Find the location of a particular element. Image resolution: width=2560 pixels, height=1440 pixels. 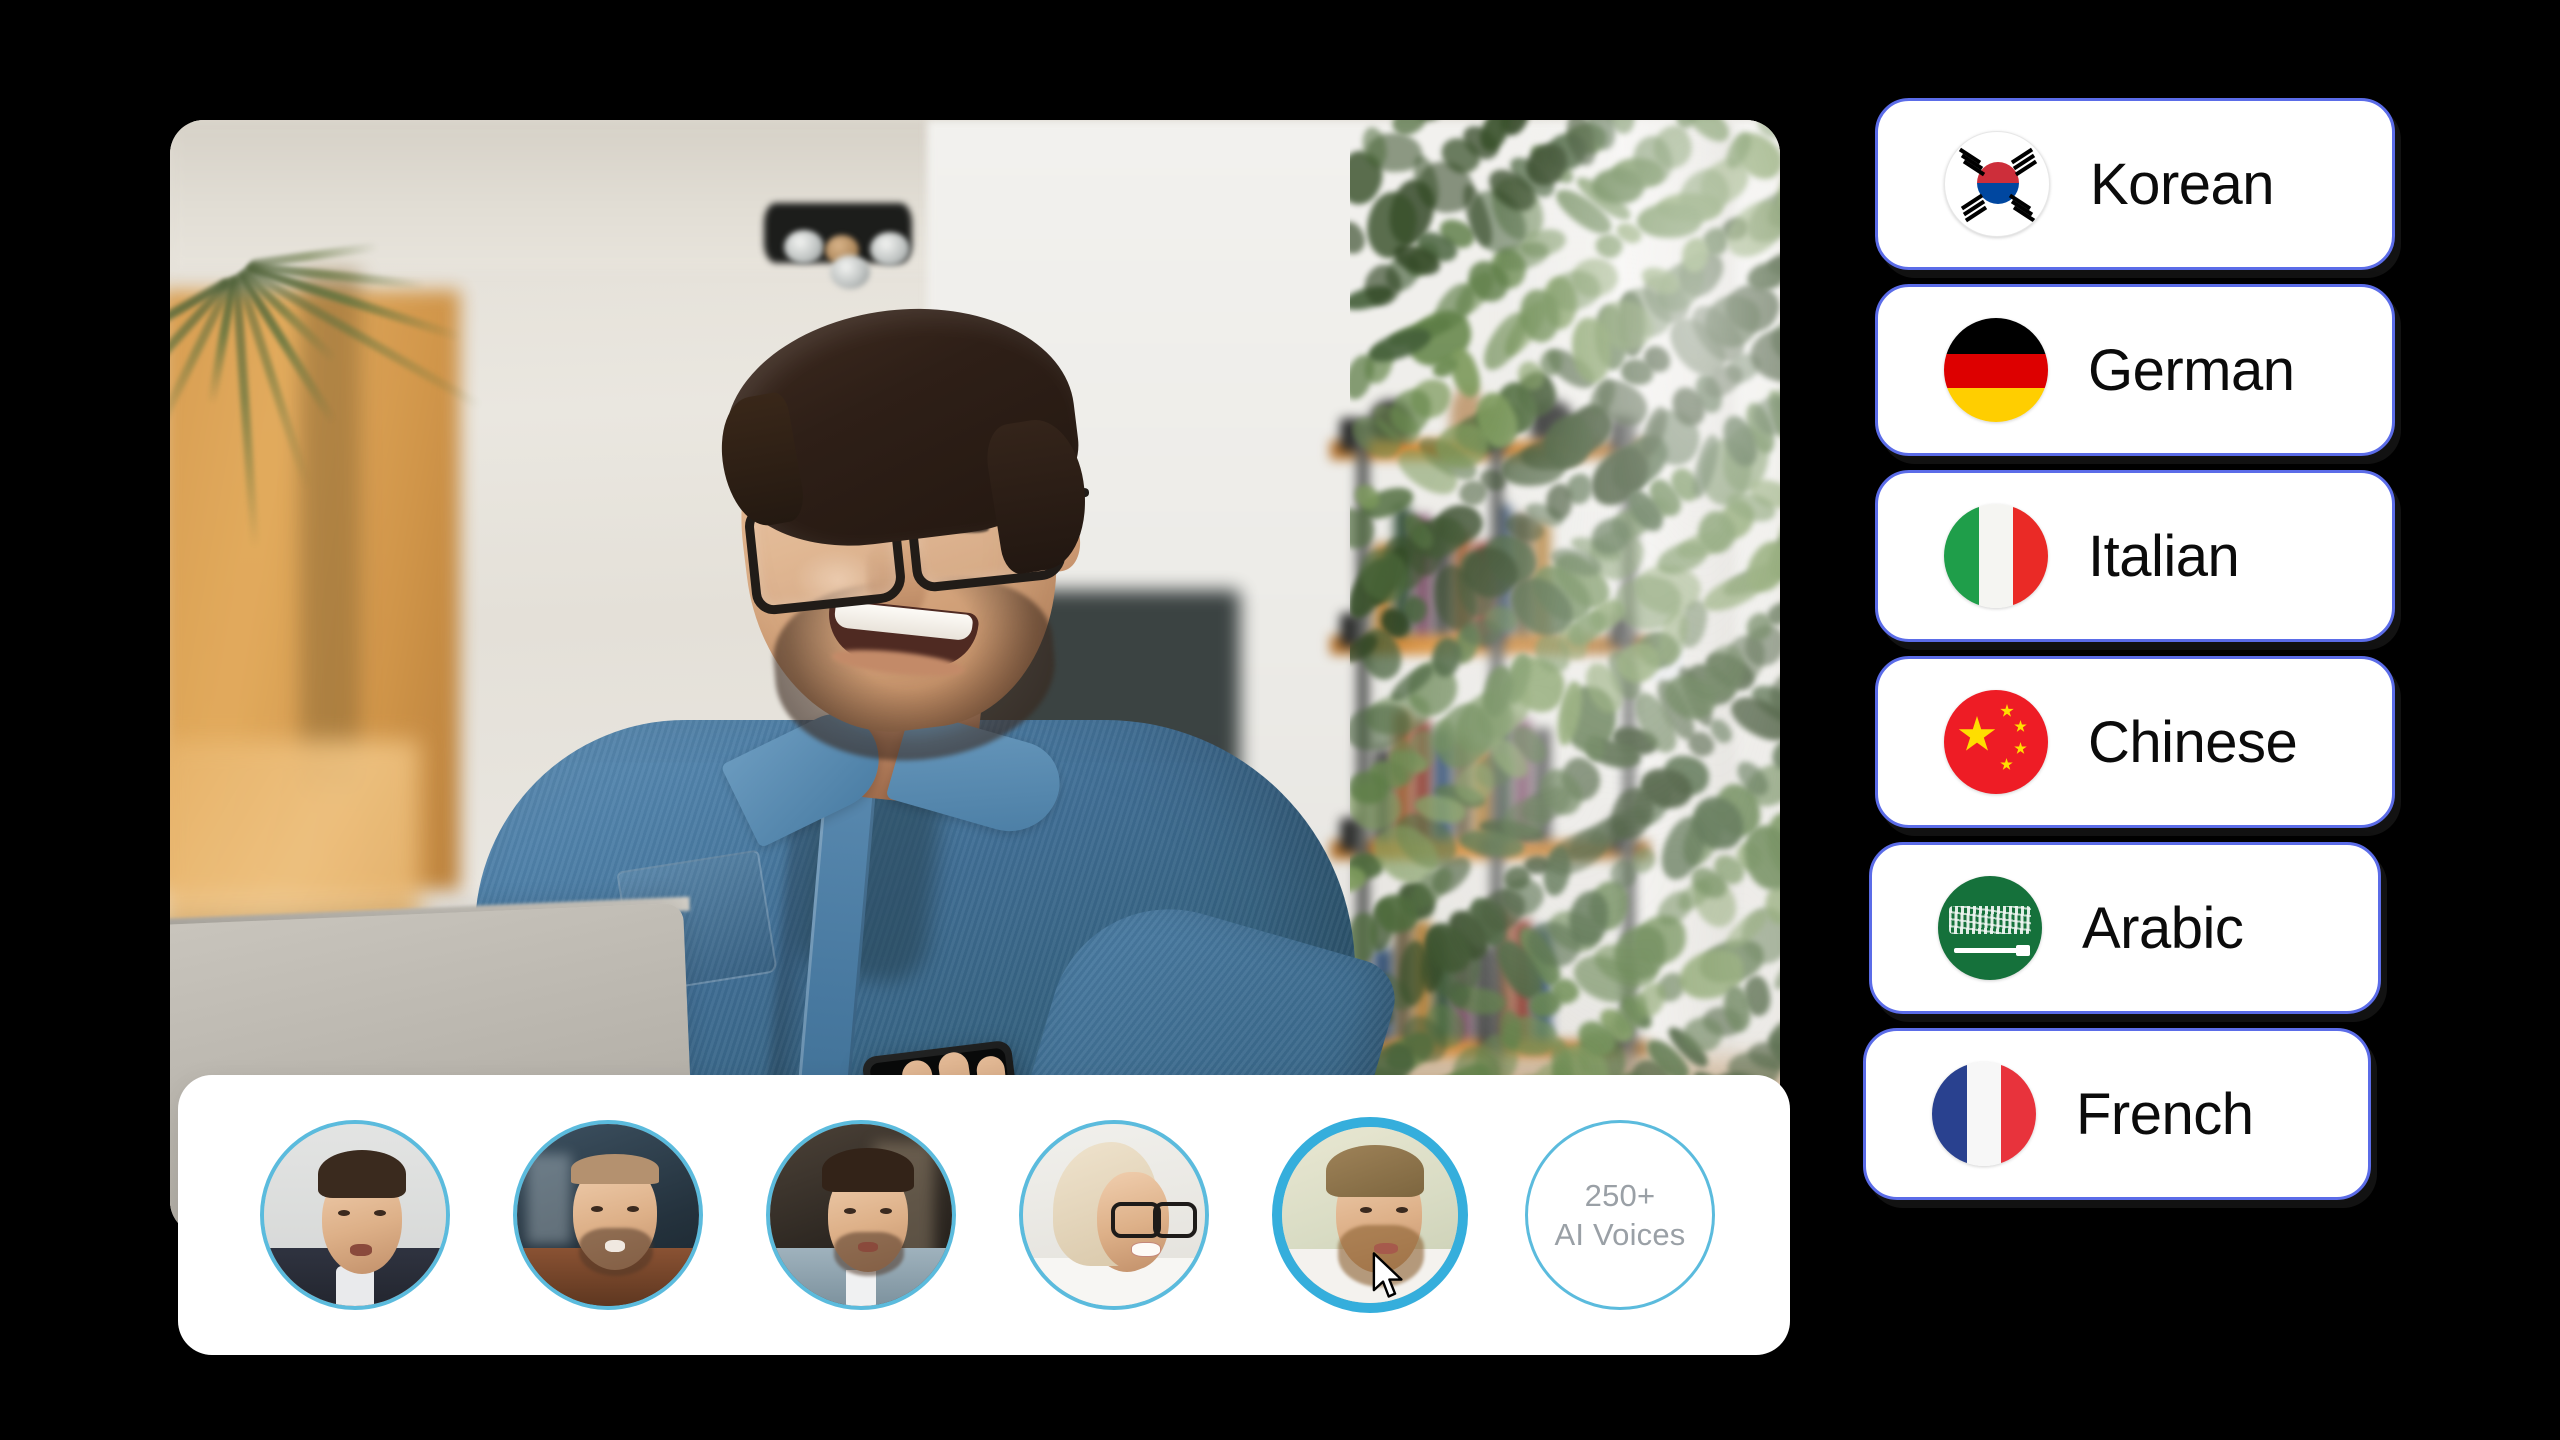

language-card-chinese: Chinese is located at coordinates (2135, 742).